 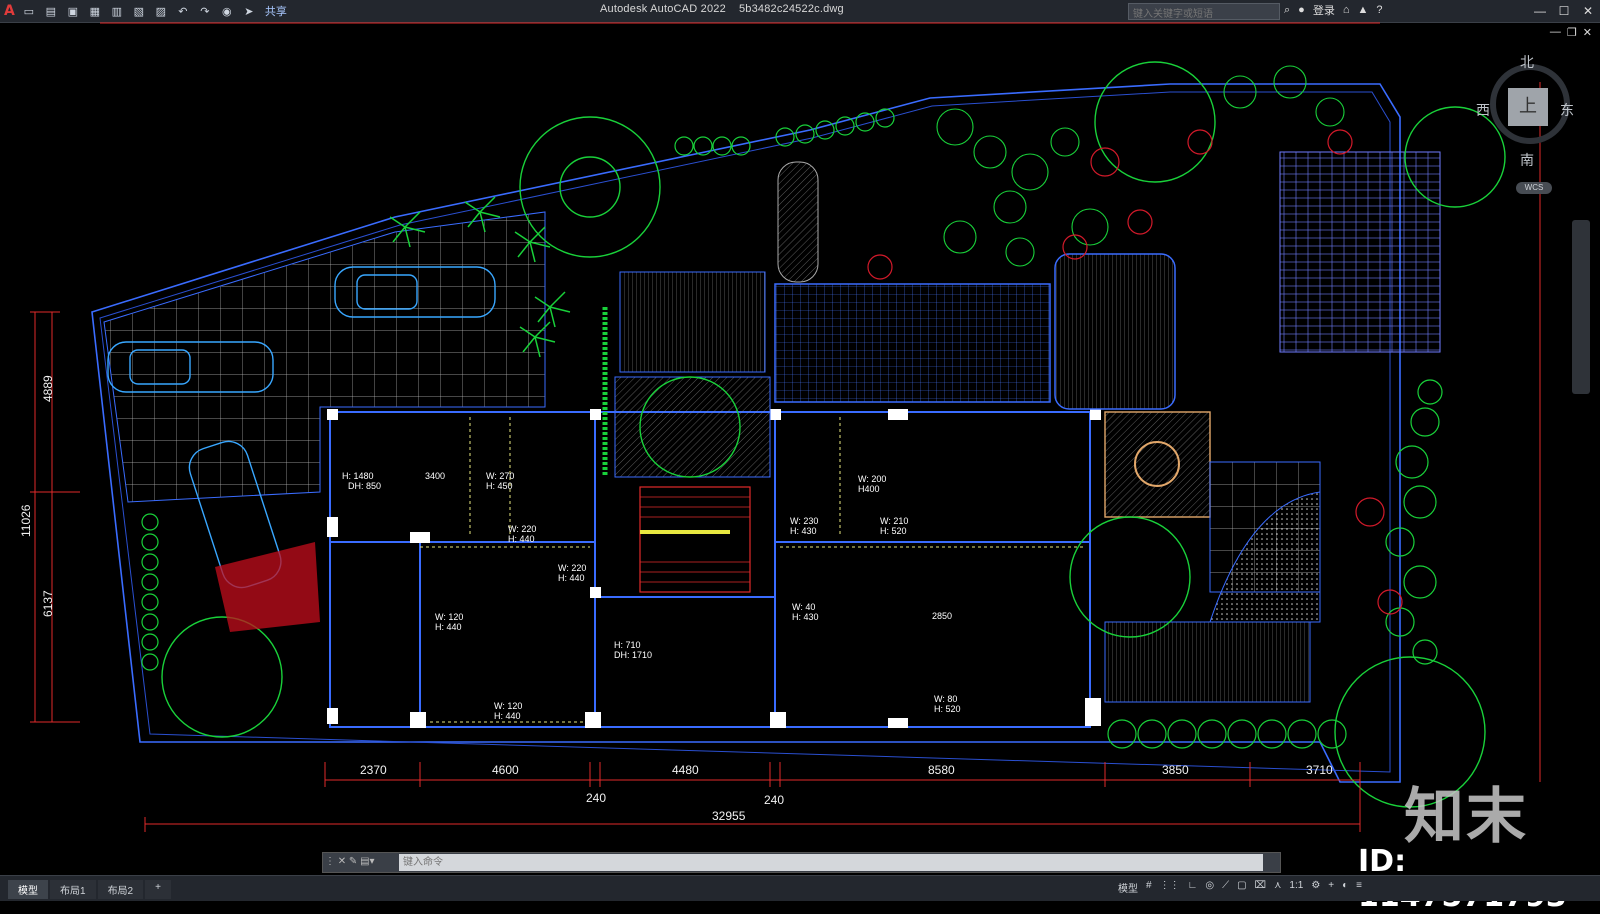 What do you see at coordinates (29, 11) in the screenshot?
I see `new-file-icon: ▭` at bounding box center [29, 11].